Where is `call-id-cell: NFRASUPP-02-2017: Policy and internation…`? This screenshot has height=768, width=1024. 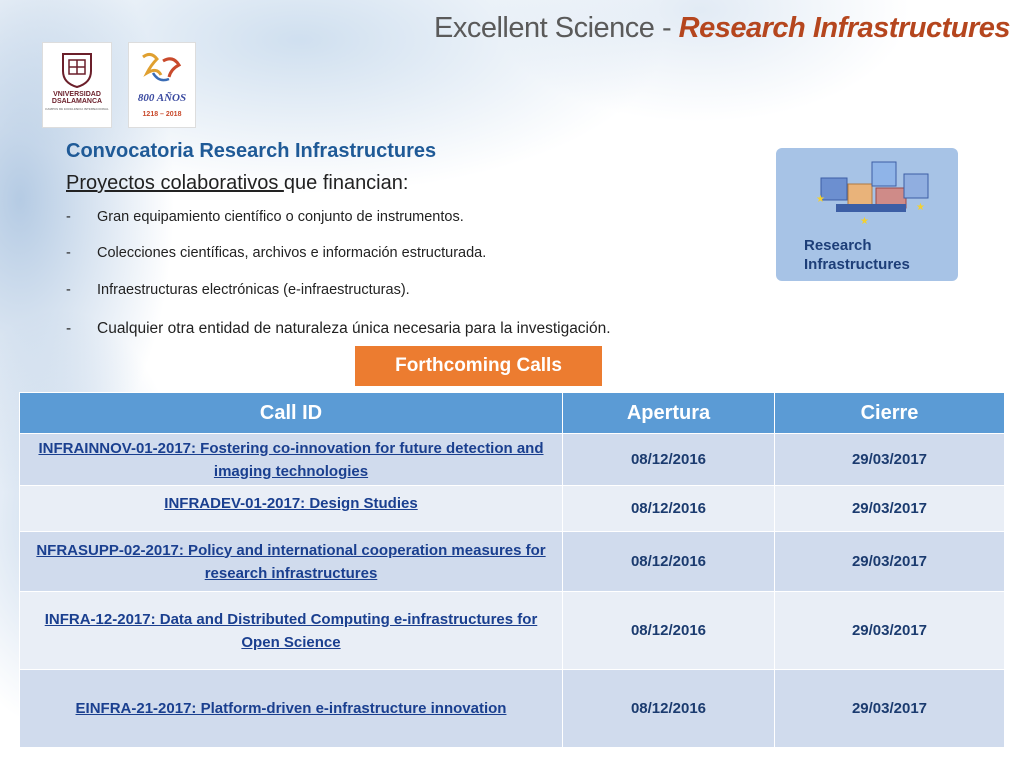
call-id-cell: NFRASUPP-02-2017: Policy and internation… is located at coordinates (291, 561).